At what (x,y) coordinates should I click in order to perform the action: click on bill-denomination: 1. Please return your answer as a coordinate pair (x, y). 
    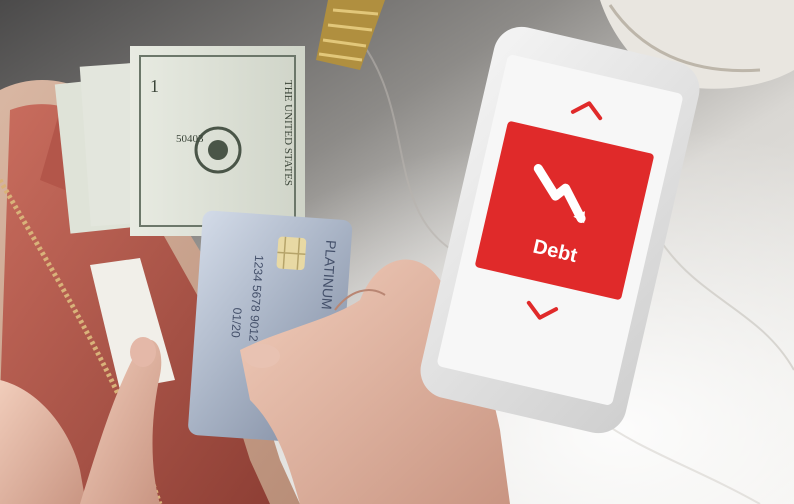
    Looking at the image, I should click on (154, 86).